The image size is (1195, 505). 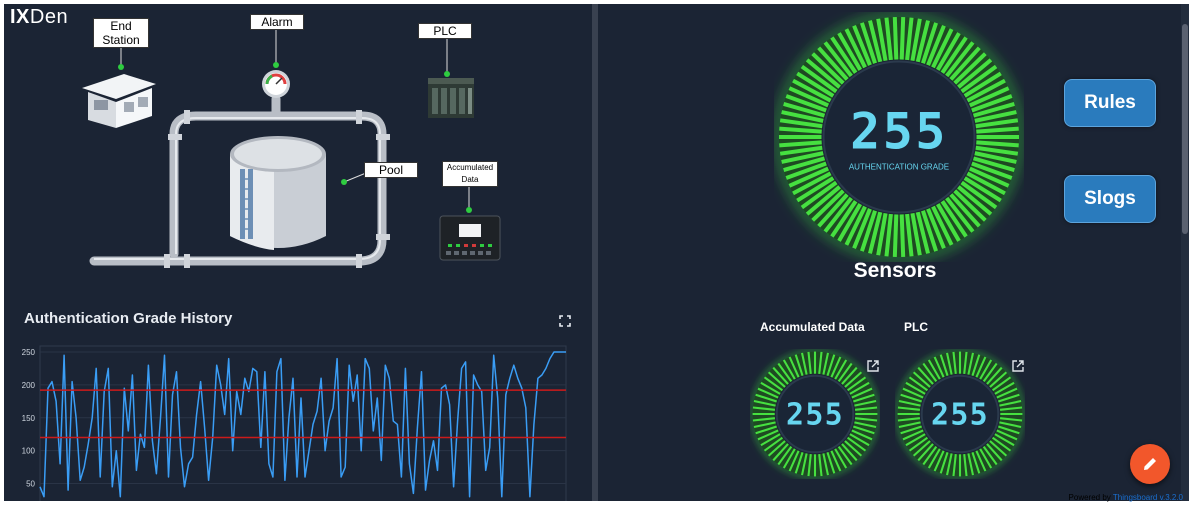 I want to click on sensor2-title: PLC, so click(x=916, y=327).